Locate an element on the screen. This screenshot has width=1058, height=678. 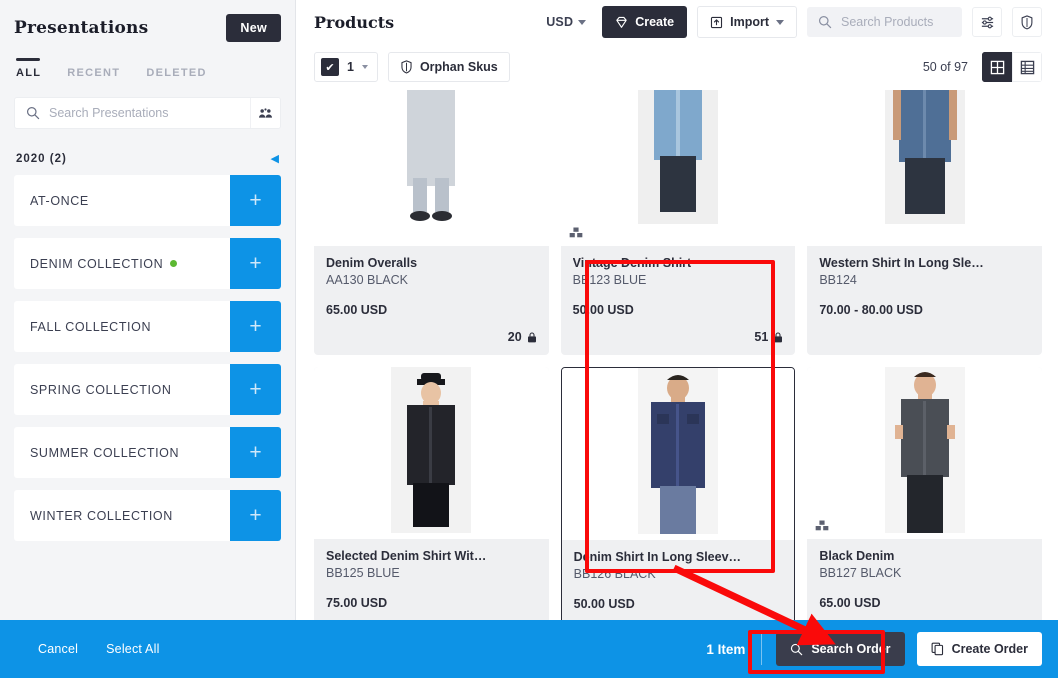
currency-label: USD is located at coordinates (560, 22).